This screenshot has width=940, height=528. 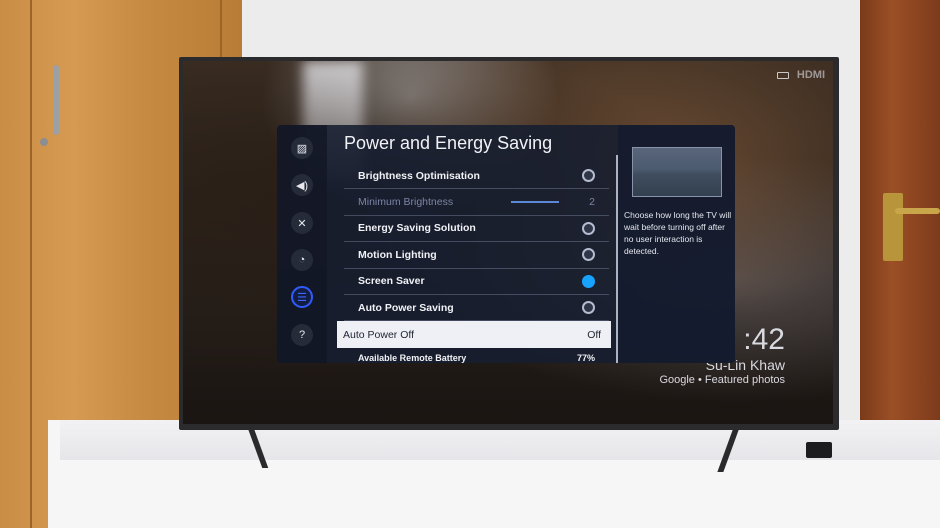 I want to click on wardrobe-seam, so click(x=31, y=264).